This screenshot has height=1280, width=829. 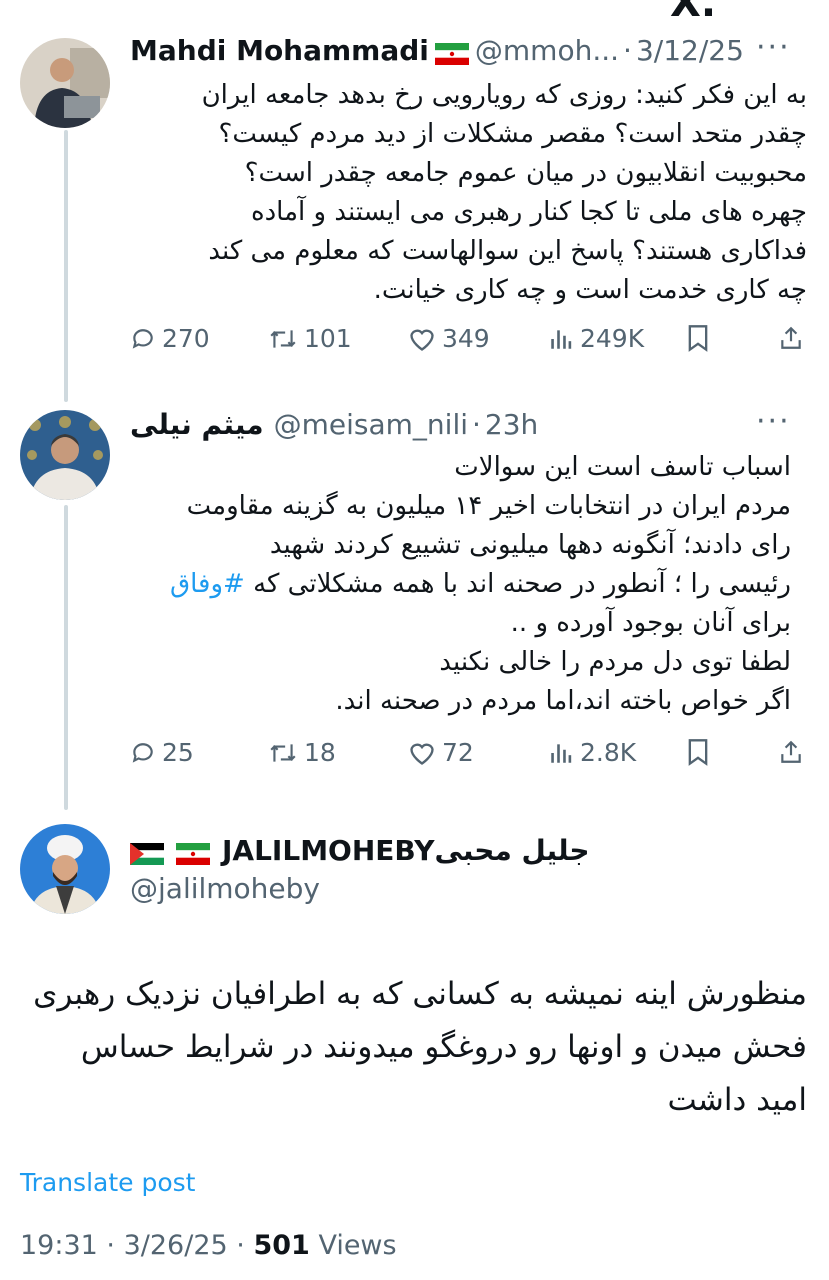 What do you see at coordinates (162, 752) in the screenshot?
I see `reply-button: 25` at bounding box center [162, 752].